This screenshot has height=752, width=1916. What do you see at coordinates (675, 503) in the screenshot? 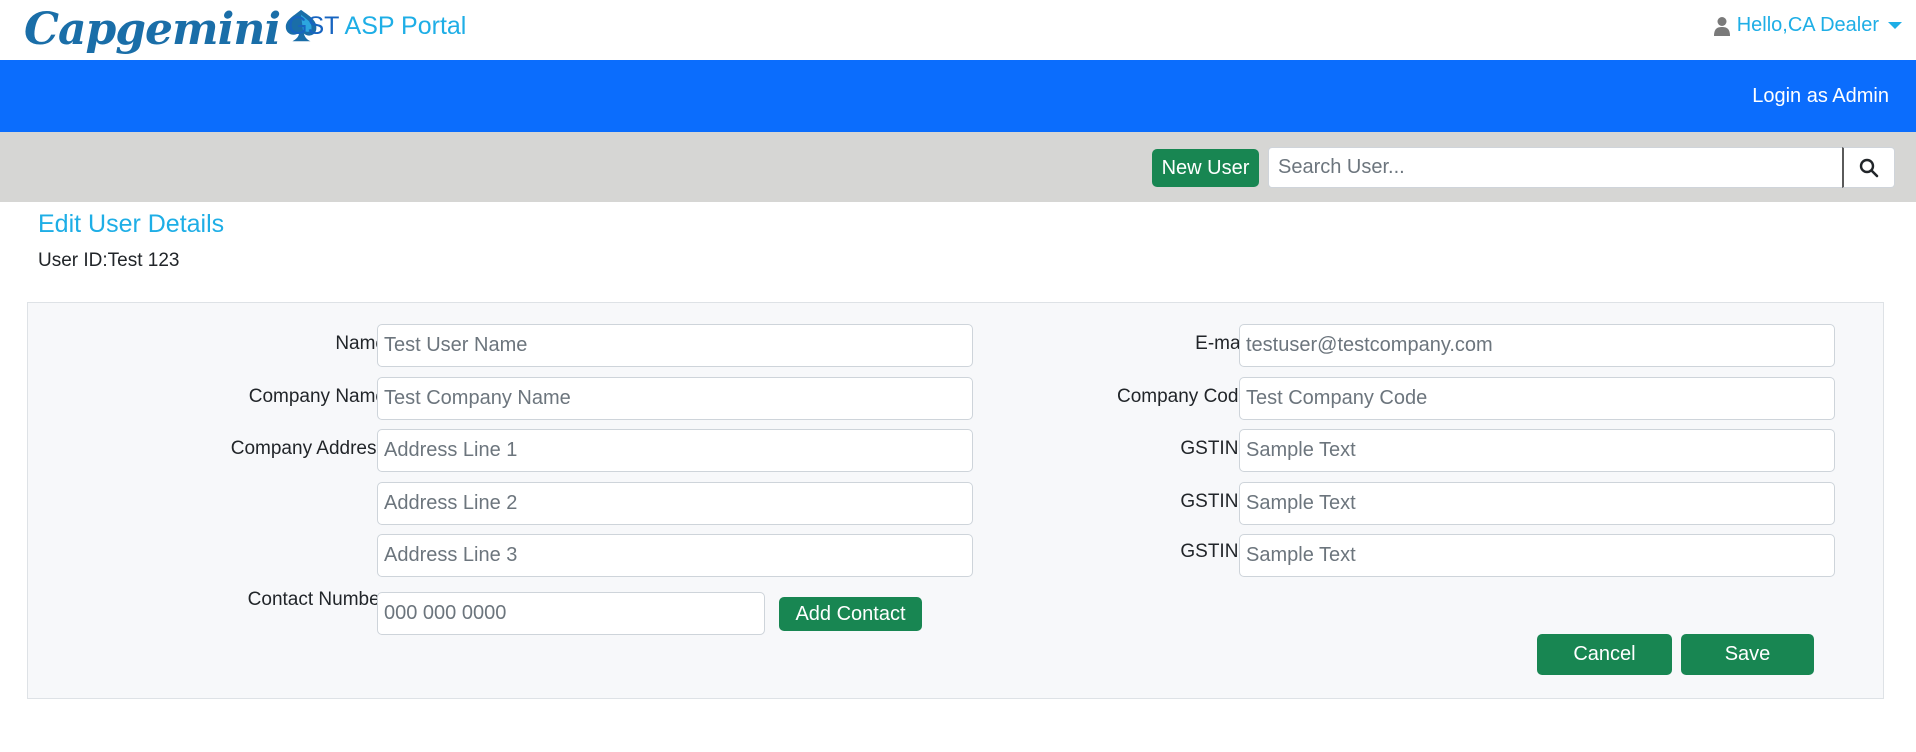
I see `address-line-2-input` at bounding box center [675, 503].